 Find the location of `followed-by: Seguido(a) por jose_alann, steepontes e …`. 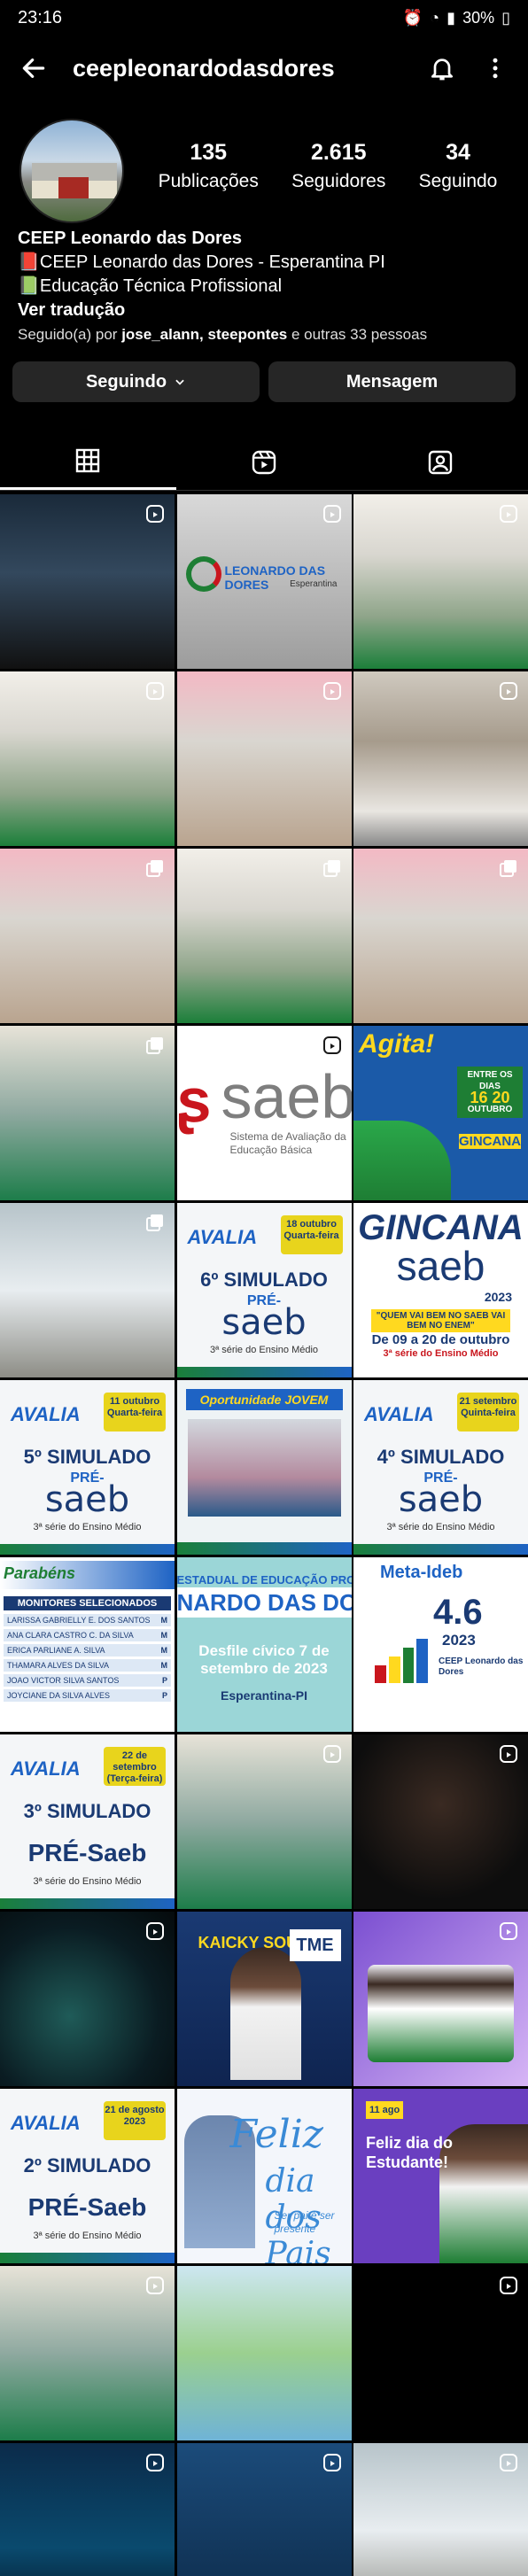

followed-by: Seguido(a) por jose_alann, steepontes e … is located at coordinates (266, 334).